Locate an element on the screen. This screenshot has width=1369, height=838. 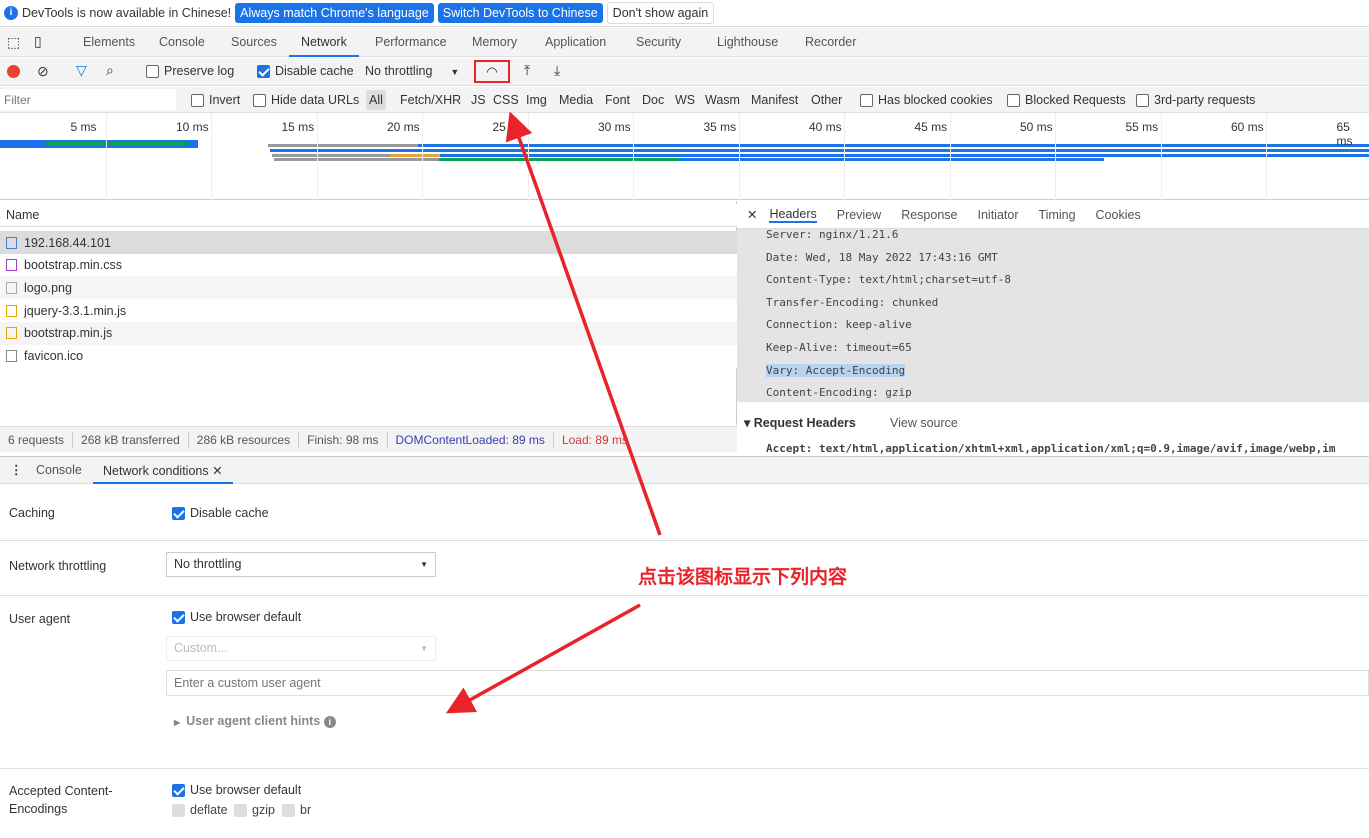
request-row: bootstrap.min.css is located at coordinates (368, 265).